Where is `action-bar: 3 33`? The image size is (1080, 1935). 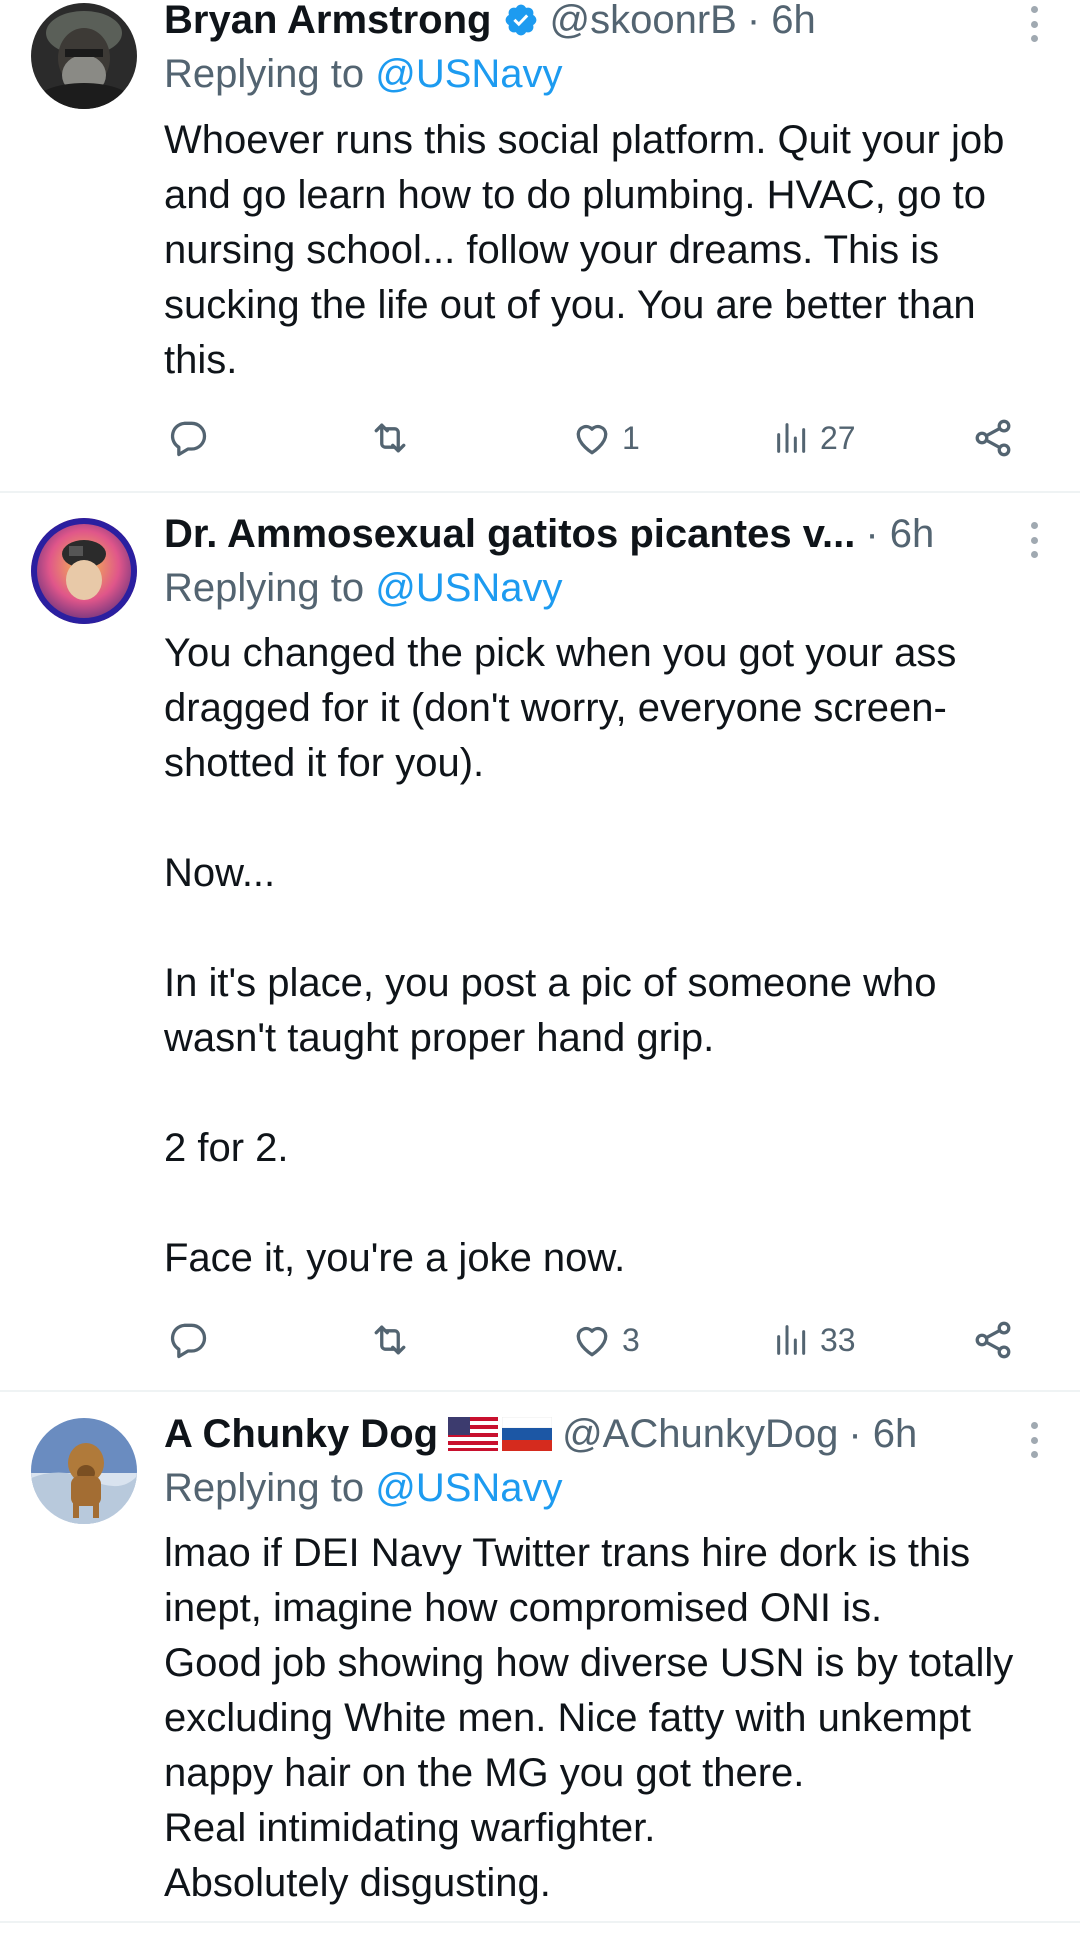
action-bar: 3 33 is located at coordinates (540, 1340).